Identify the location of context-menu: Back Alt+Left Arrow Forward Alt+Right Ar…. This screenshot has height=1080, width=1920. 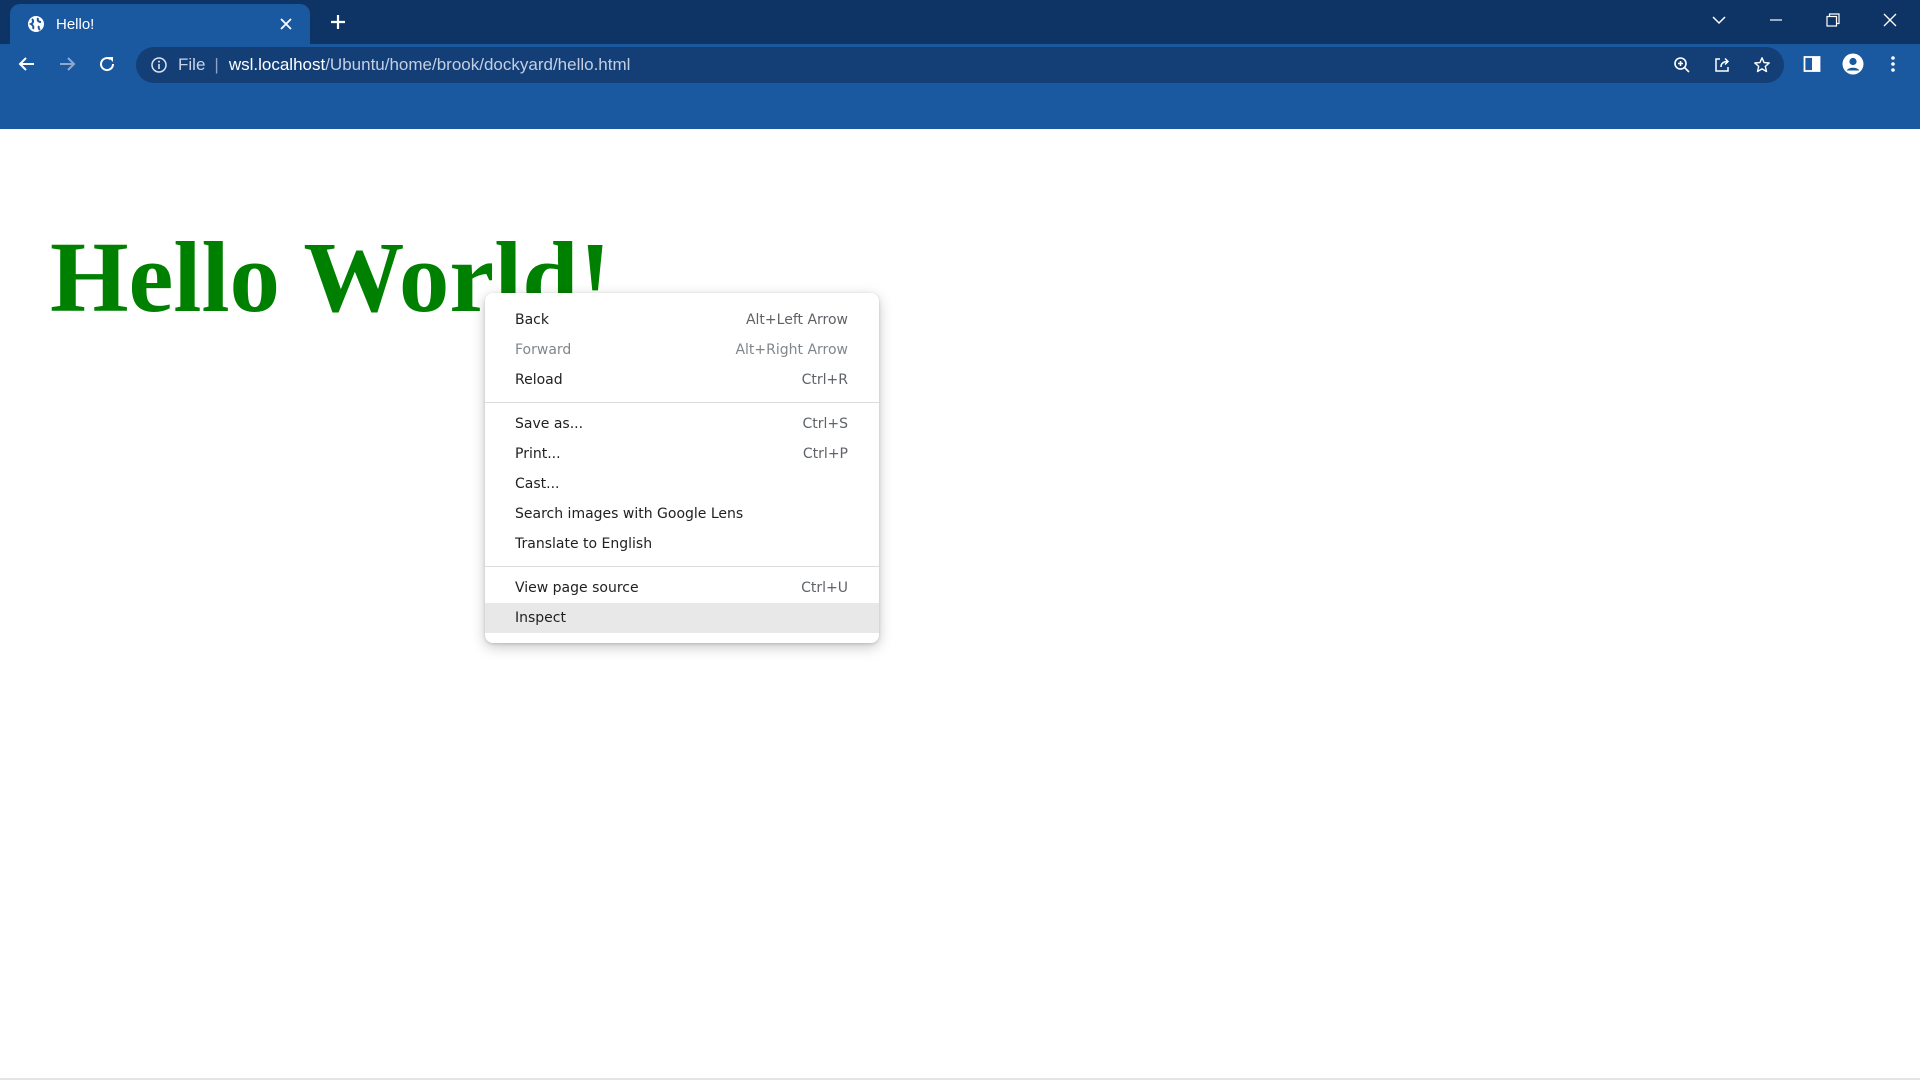
(682, 468).